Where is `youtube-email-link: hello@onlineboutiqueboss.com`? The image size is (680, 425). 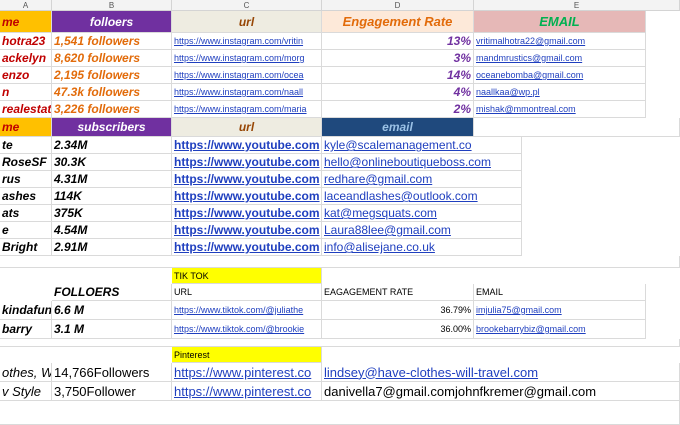
youtube-email-link: hello@onlineboutiqueboss.com is located at coordinates (422, 162).